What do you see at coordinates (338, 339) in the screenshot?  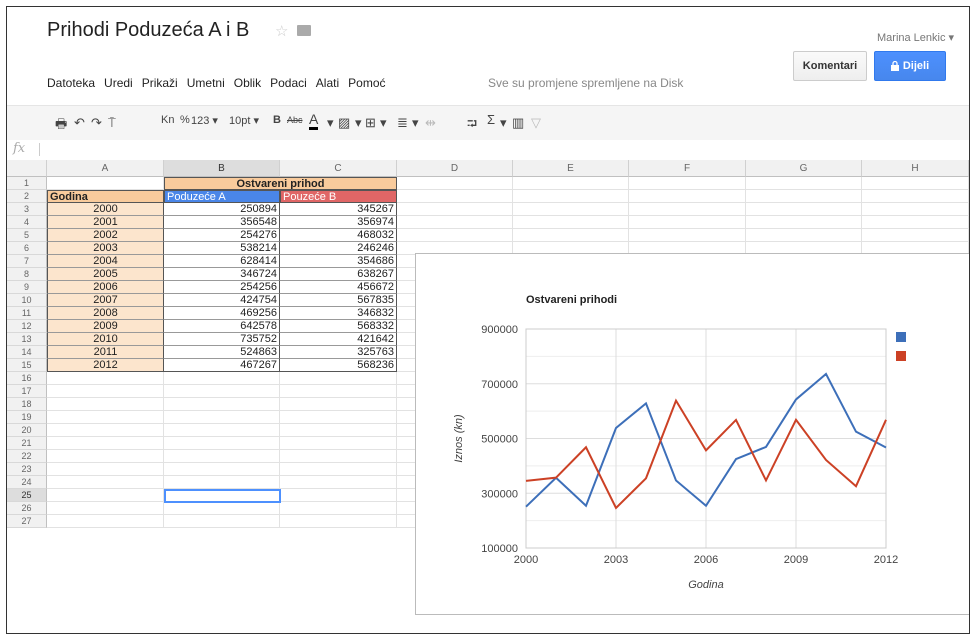 I see `table-cell: 421642` at bounding box center [338, 339].